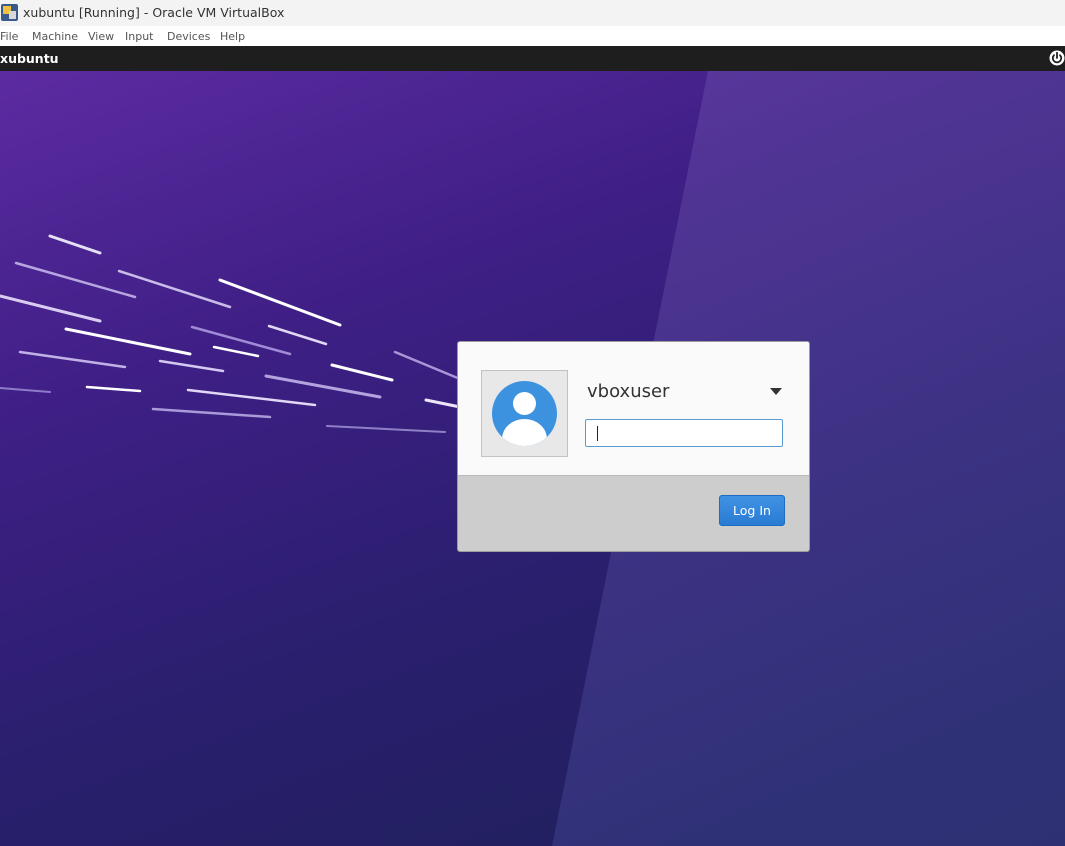 This screenshot has width=1065, height=846. I want to click on menu-input: Input, so click(139, 36).